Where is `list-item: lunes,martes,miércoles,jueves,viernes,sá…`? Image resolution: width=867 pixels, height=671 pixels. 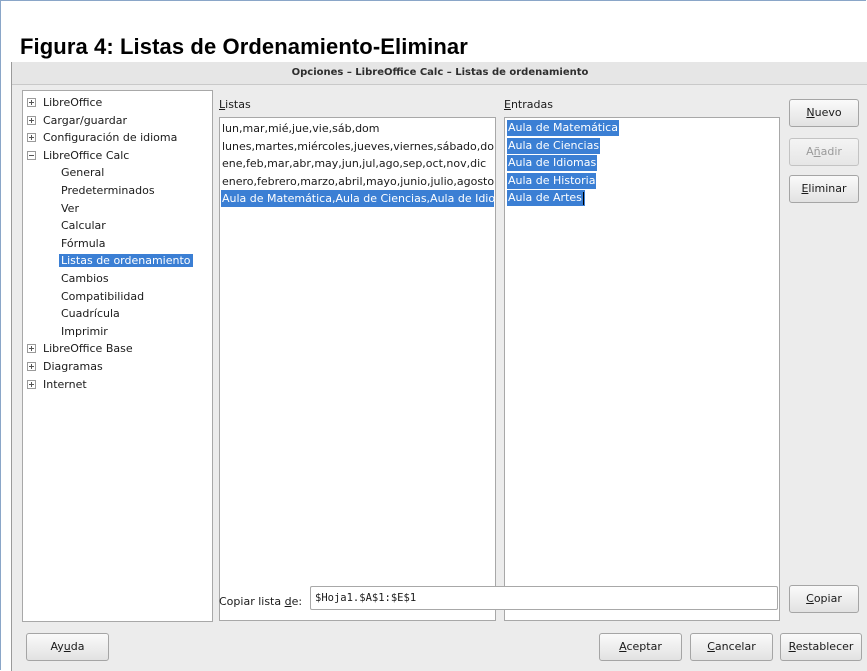 list-item: lunes,martes,miércoles,jueves,viernes,sá… is located at coordinates (358, 146).